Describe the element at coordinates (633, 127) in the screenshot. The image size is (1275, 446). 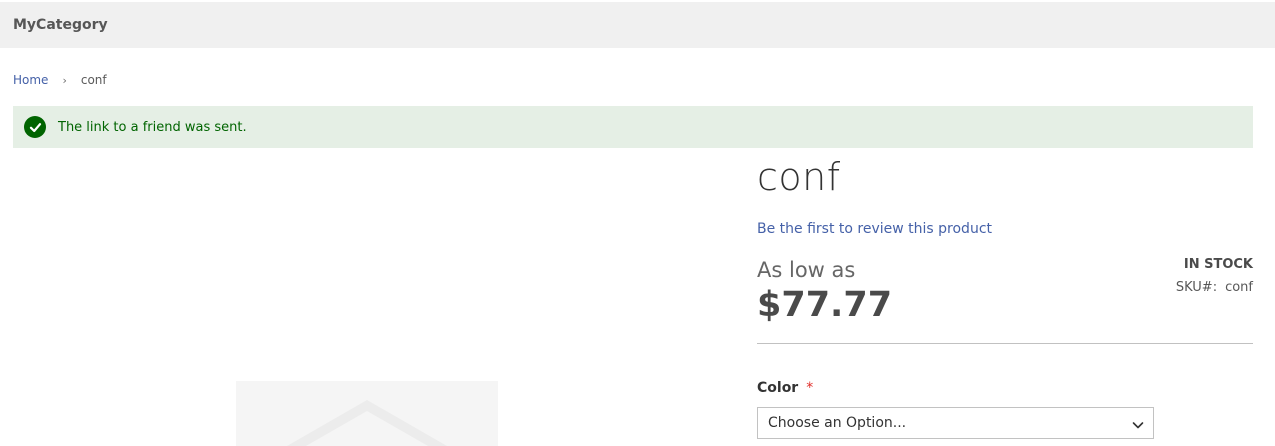
I see `success-message: The link to a friend was sent.` at that location.